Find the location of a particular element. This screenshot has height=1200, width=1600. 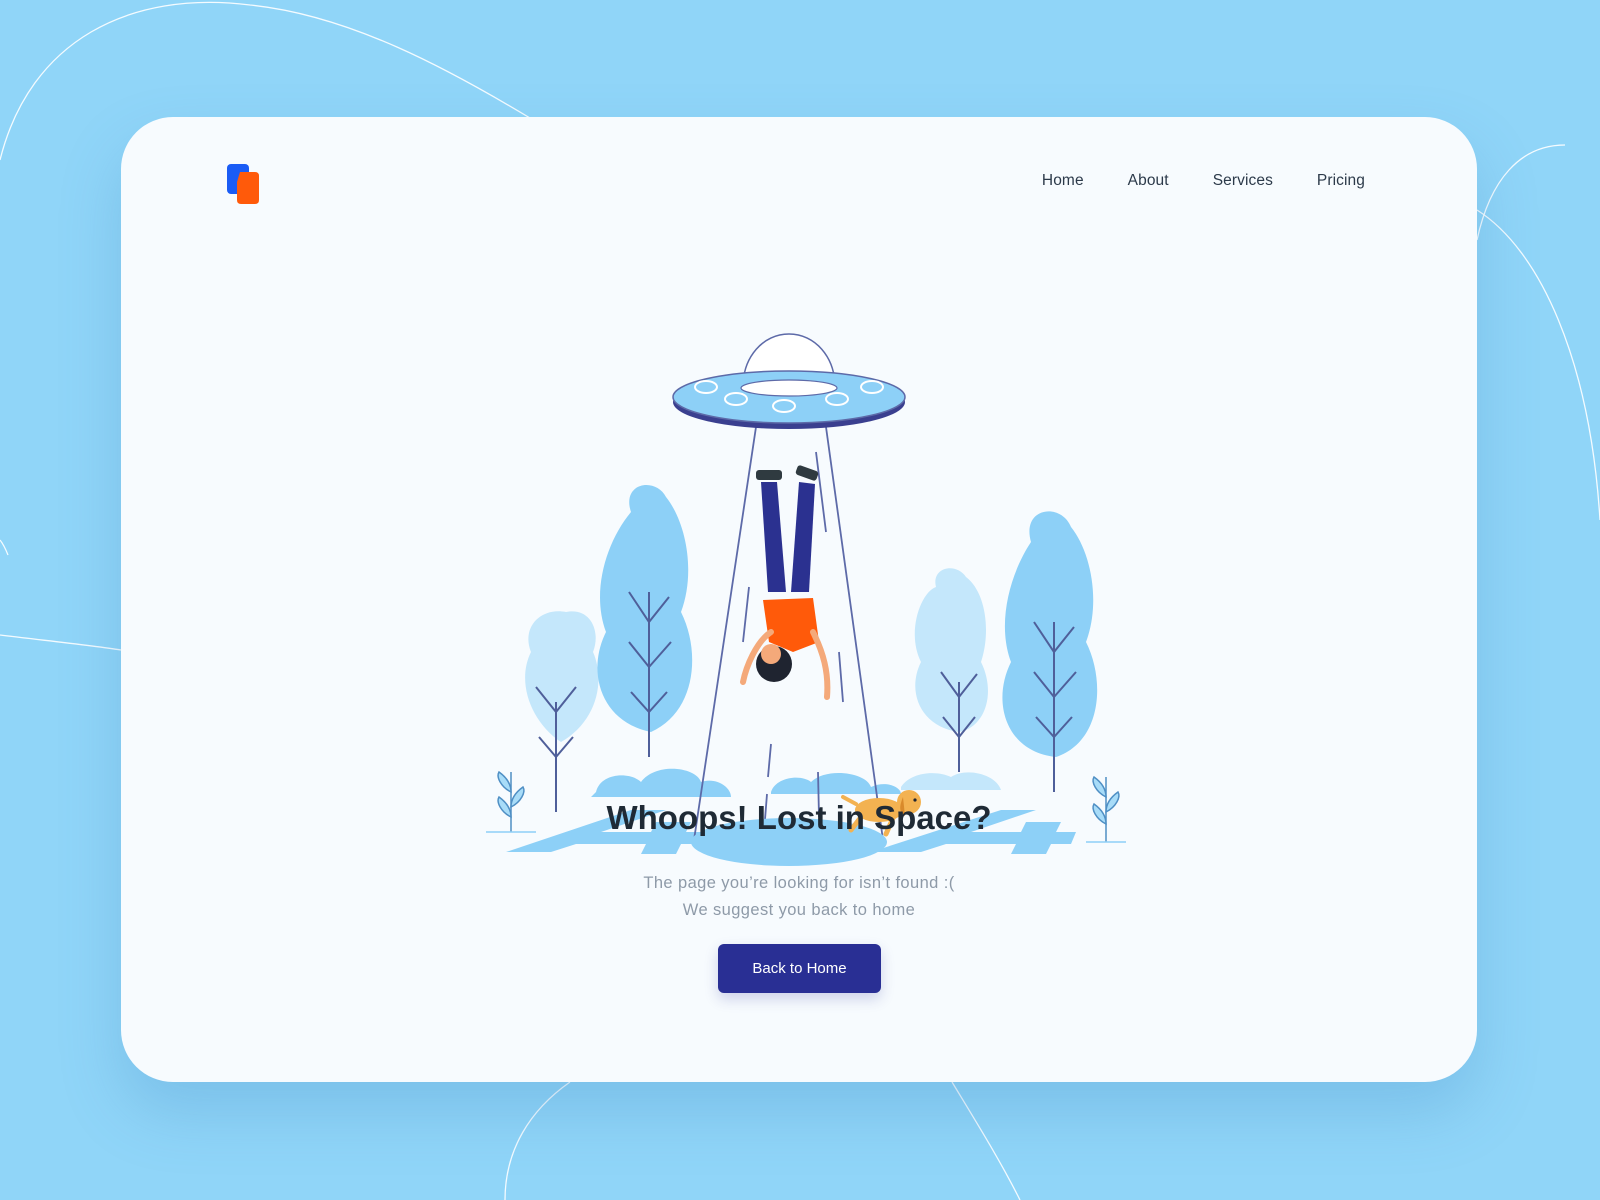

subtitle-line-2: We suggest you back to home is located at coordinates (799, 910).